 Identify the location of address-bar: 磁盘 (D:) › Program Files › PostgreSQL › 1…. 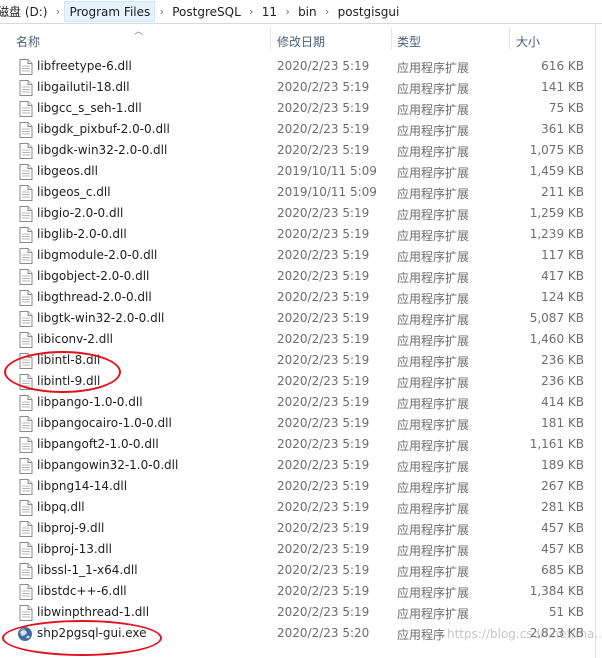
(301, 12).